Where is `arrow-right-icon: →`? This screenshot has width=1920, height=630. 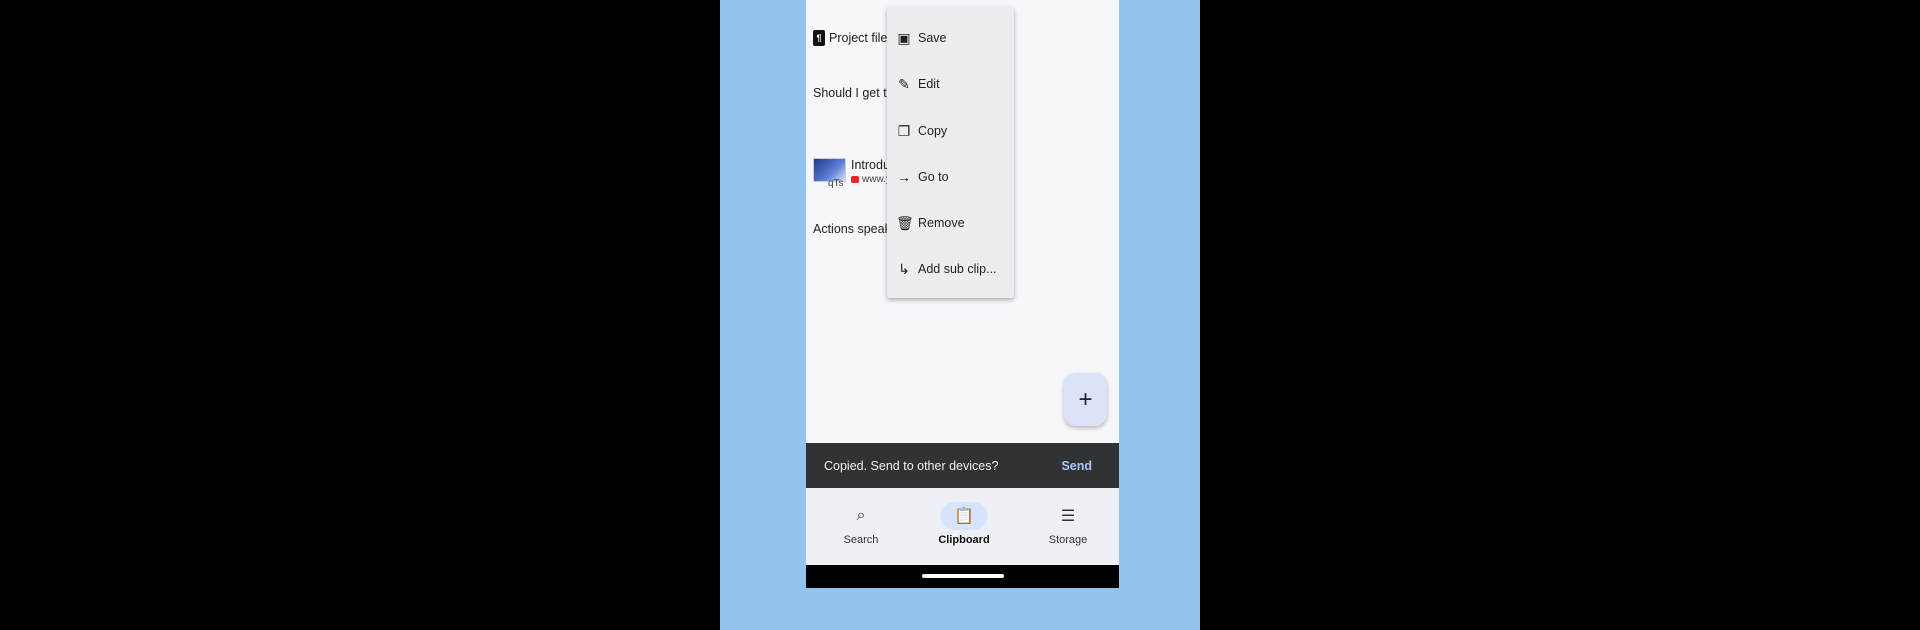 arrow-right-icon: → is located at coordinates (904, 177).